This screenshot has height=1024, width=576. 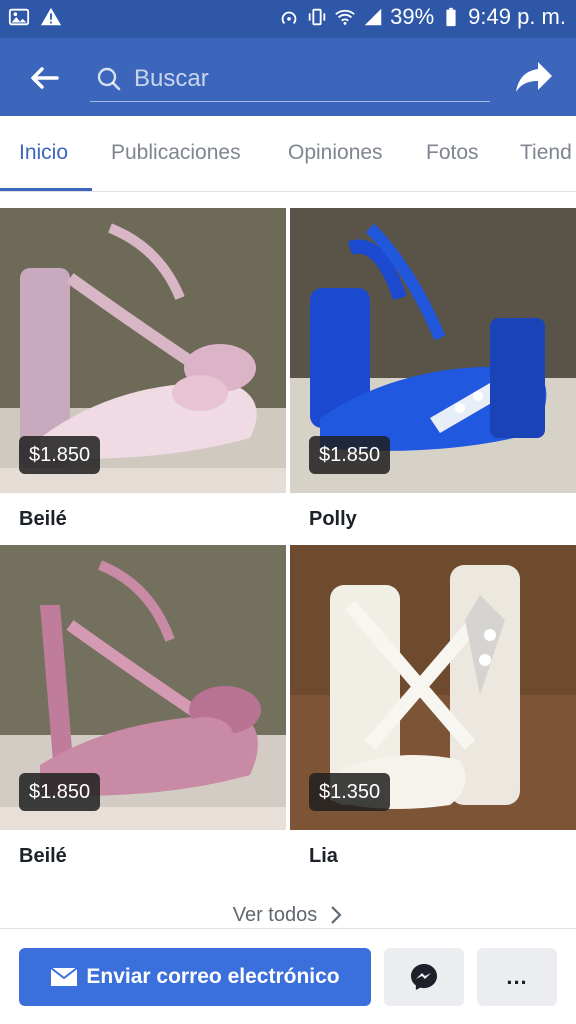 I want to click on messenger-button, so click(x=424, y=977).